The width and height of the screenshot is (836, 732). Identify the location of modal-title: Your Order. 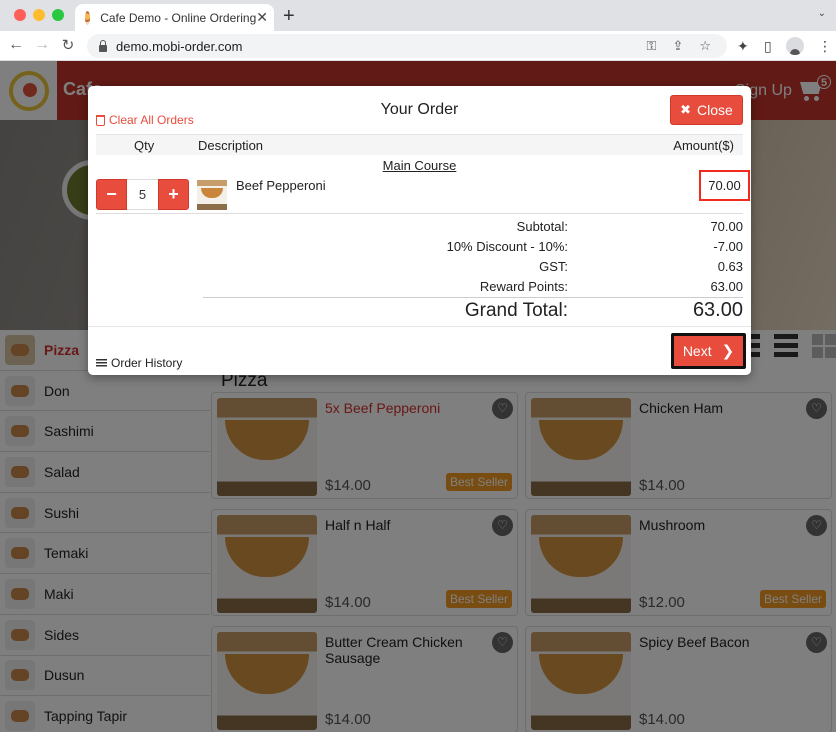
(419, 109).